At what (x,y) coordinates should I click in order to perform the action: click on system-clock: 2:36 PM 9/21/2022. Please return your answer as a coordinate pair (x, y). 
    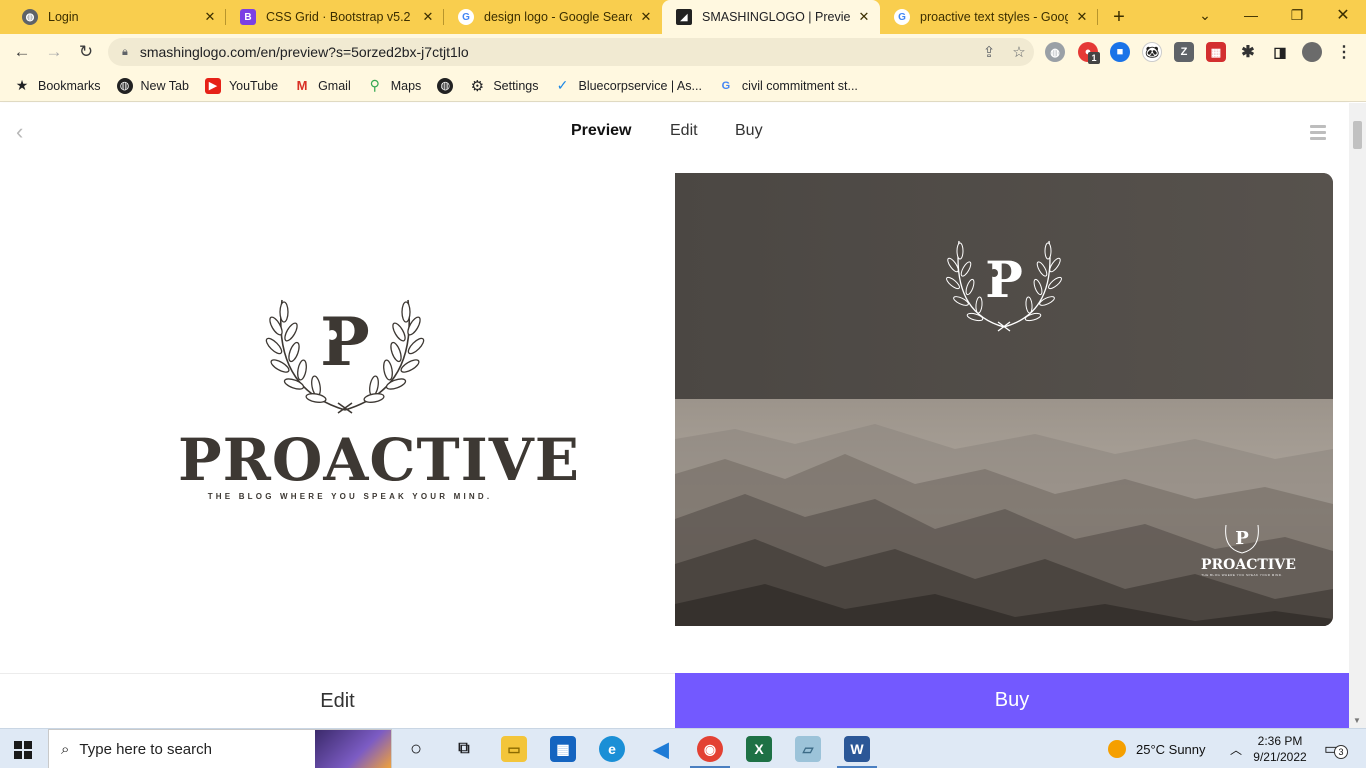
    Looking at the image, I should click on (1280, 749).